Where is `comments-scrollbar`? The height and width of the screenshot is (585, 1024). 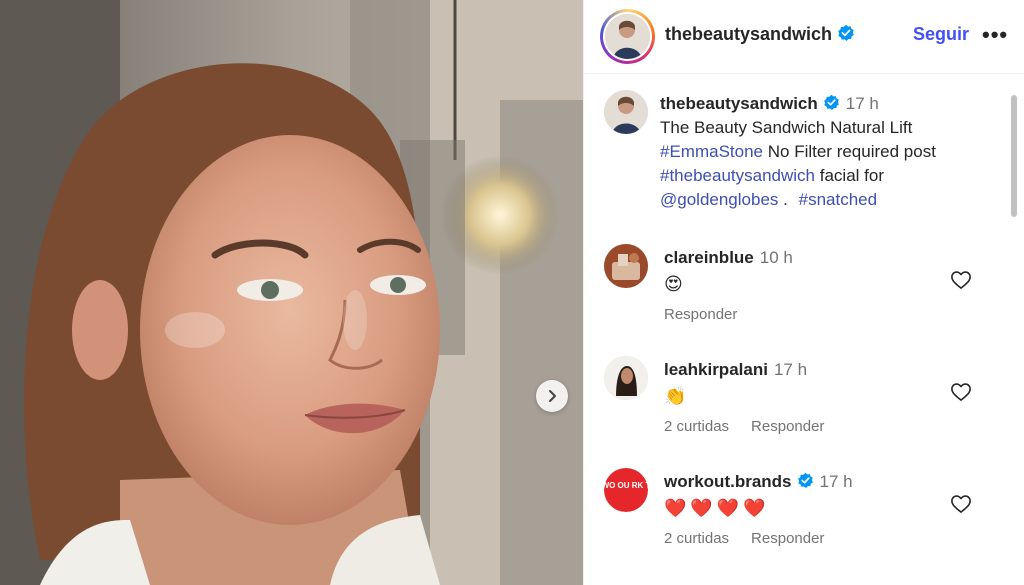
comments-scrollbar is located at coordinates (1014, 156).